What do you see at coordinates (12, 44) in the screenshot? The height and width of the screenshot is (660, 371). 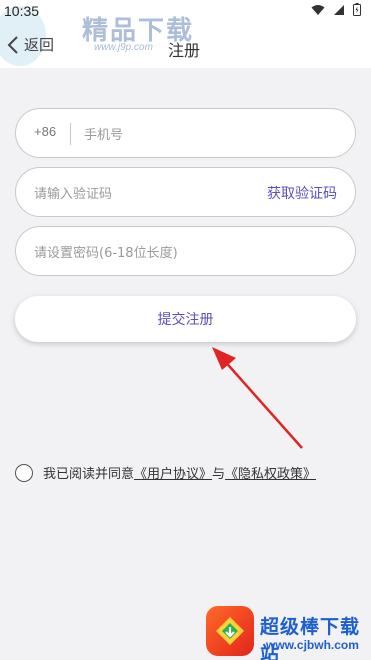 I see `chevron-left-icon` at bounding box center [12, 44].